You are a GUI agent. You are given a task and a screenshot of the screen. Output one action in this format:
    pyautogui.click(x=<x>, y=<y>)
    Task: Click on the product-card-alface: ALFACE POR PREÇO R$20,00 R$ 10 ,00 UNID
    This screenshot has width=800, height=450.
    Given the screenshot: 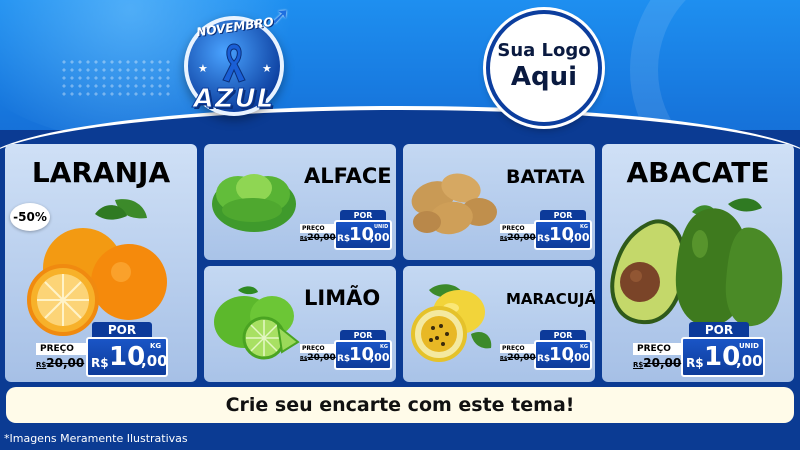 What is the action you would take?
    pyautogui.click(x=300, y=202)
    